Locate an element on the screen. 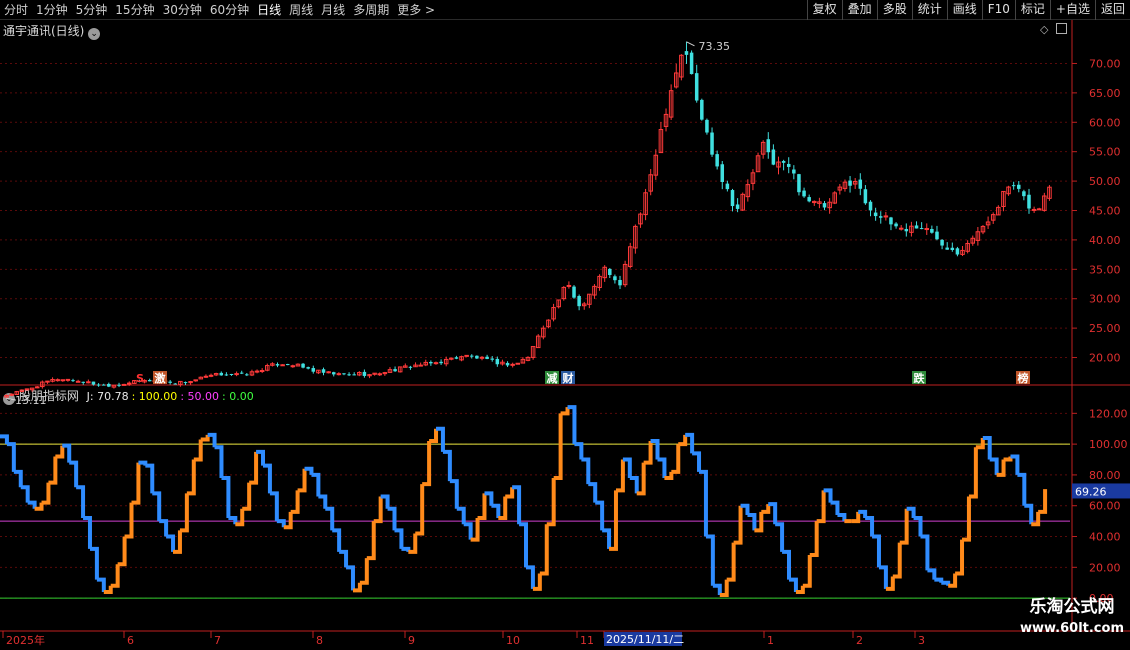 The width and height of the screenshot is (1130, 650). marker-text: 跌 is located at coordinates (920, 378).